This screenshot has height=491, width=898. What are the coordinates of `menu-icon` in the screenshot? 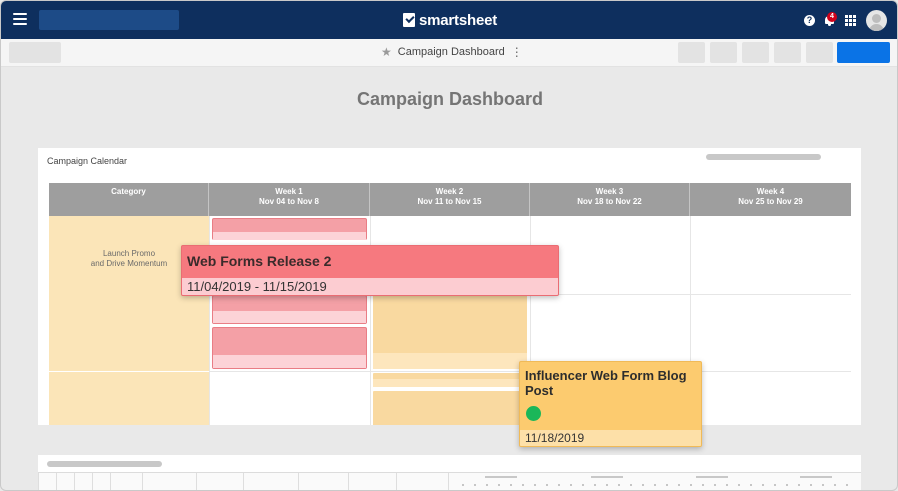 It's located at (20, 19).